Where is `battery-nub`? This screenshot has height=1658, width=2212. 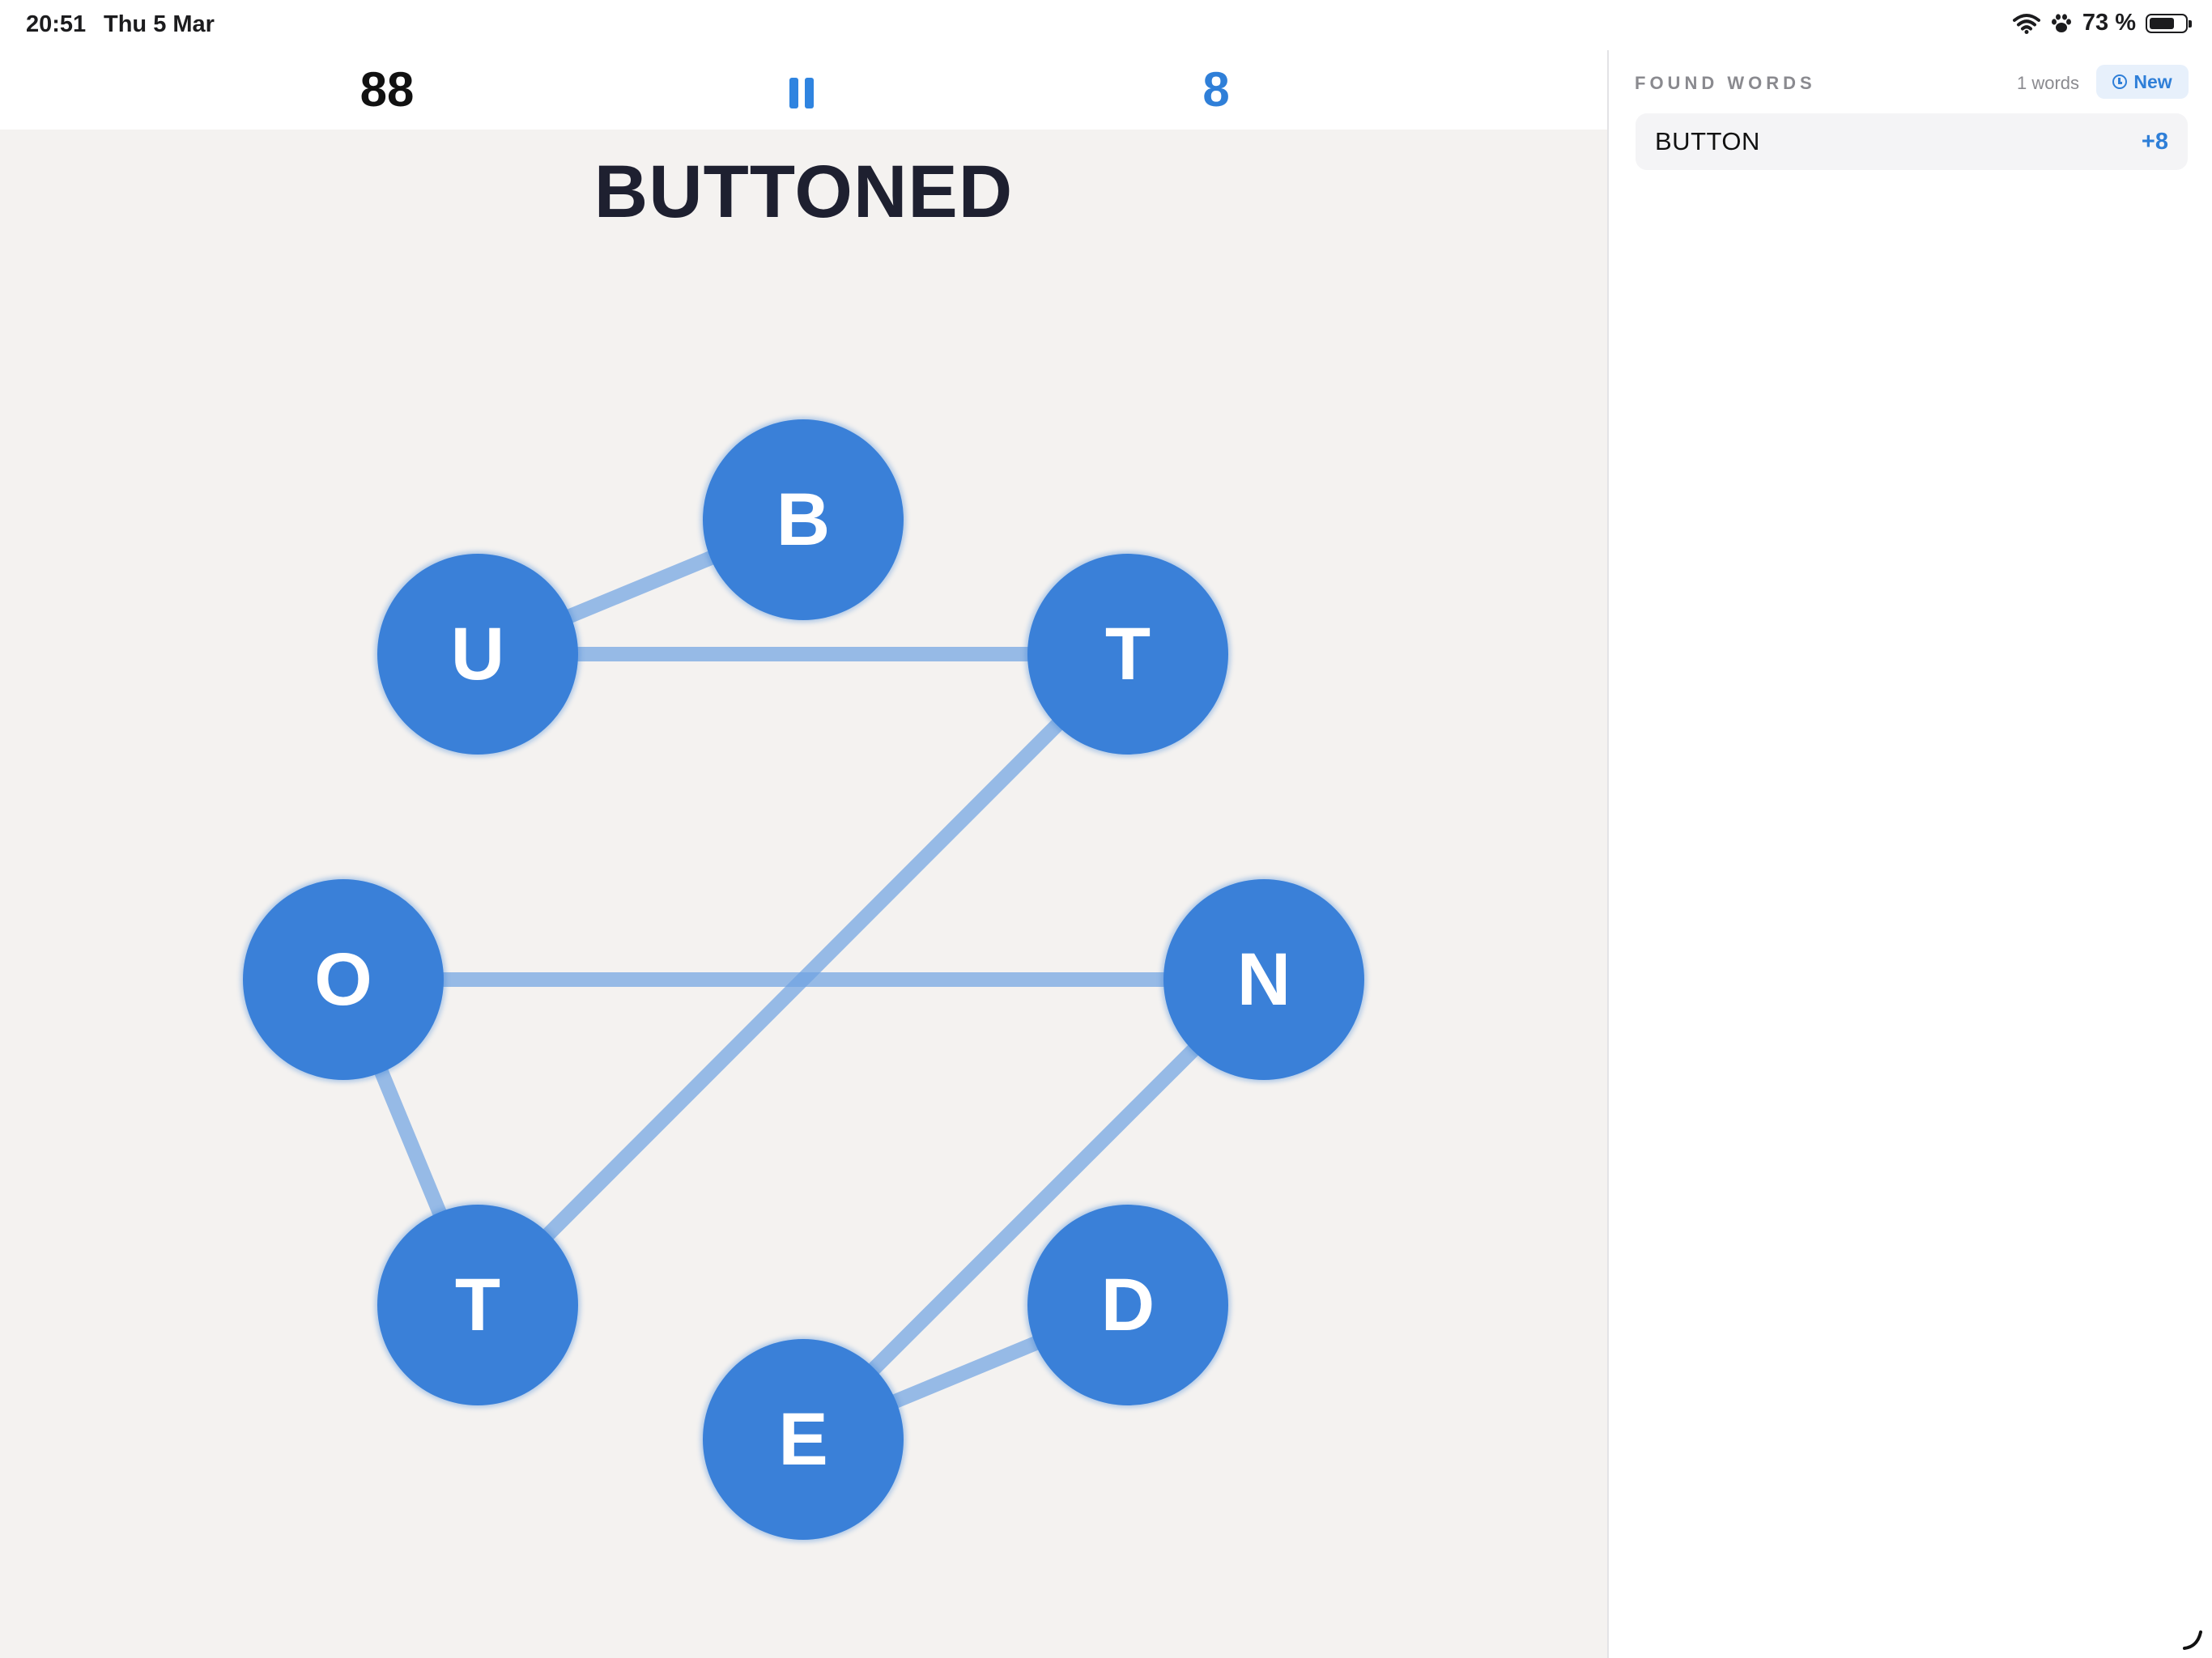 battery-nub is located at coordinates (2190, 23).